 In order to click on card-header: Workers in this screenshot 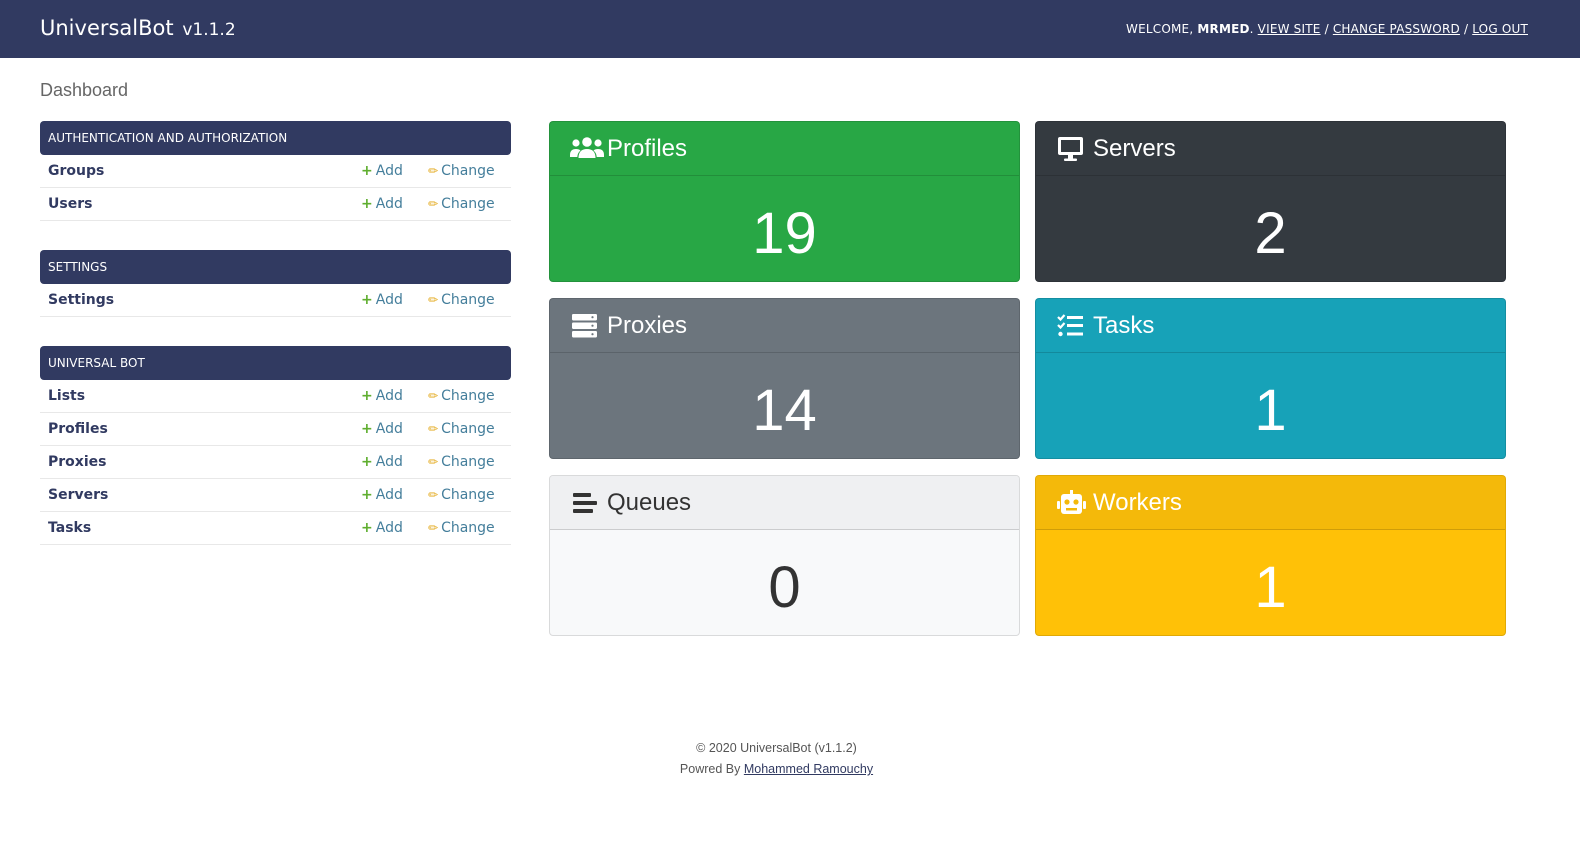, I will do `click(1270, 503)`.